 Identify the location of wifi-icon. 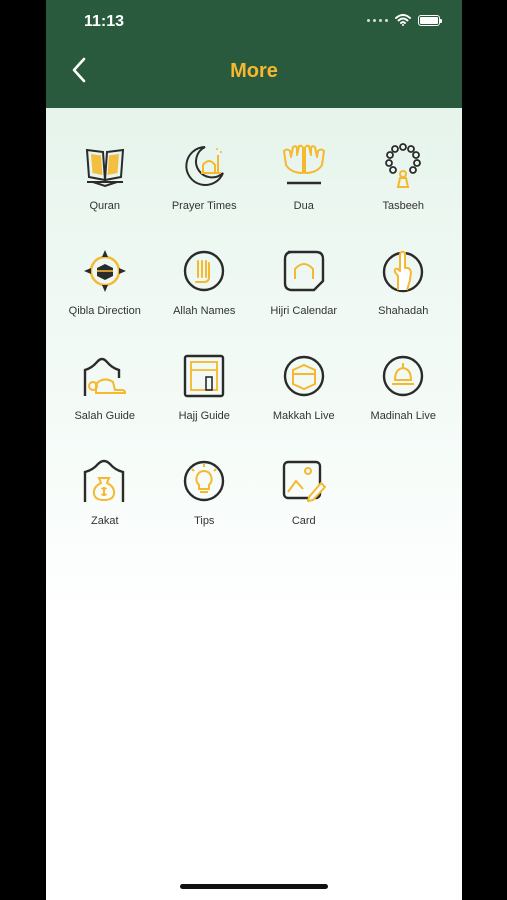
(403, 20).